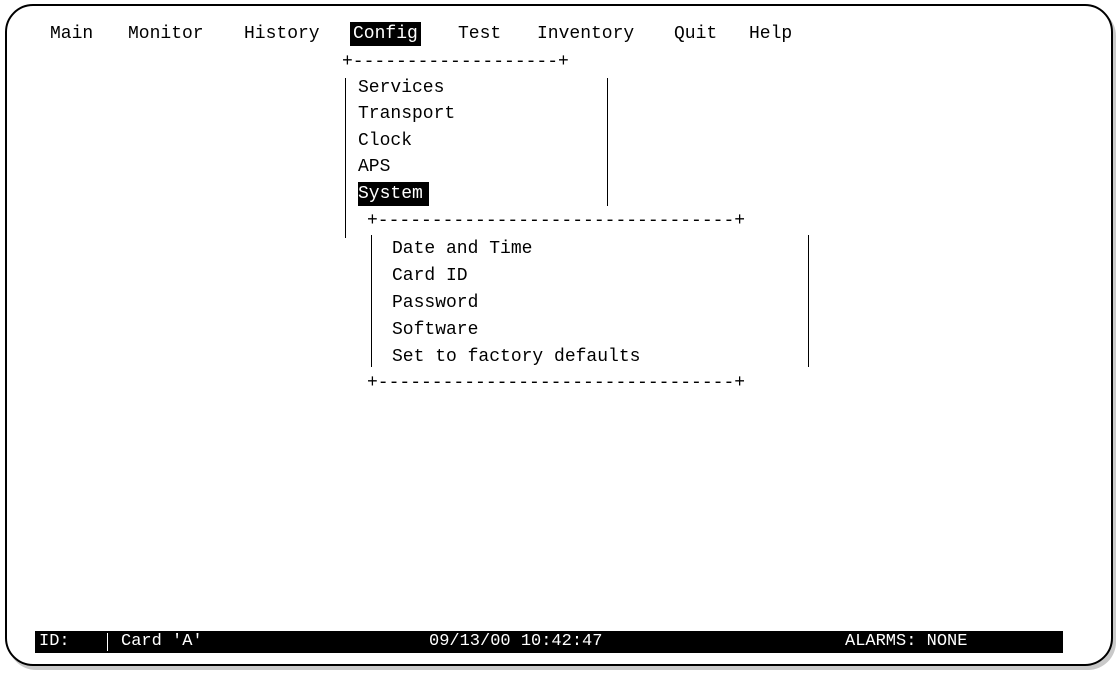  Describe the element at coordinates (906, 641) in the screenshot. I see `status-alarms: ALARMS: NONE` at that location.